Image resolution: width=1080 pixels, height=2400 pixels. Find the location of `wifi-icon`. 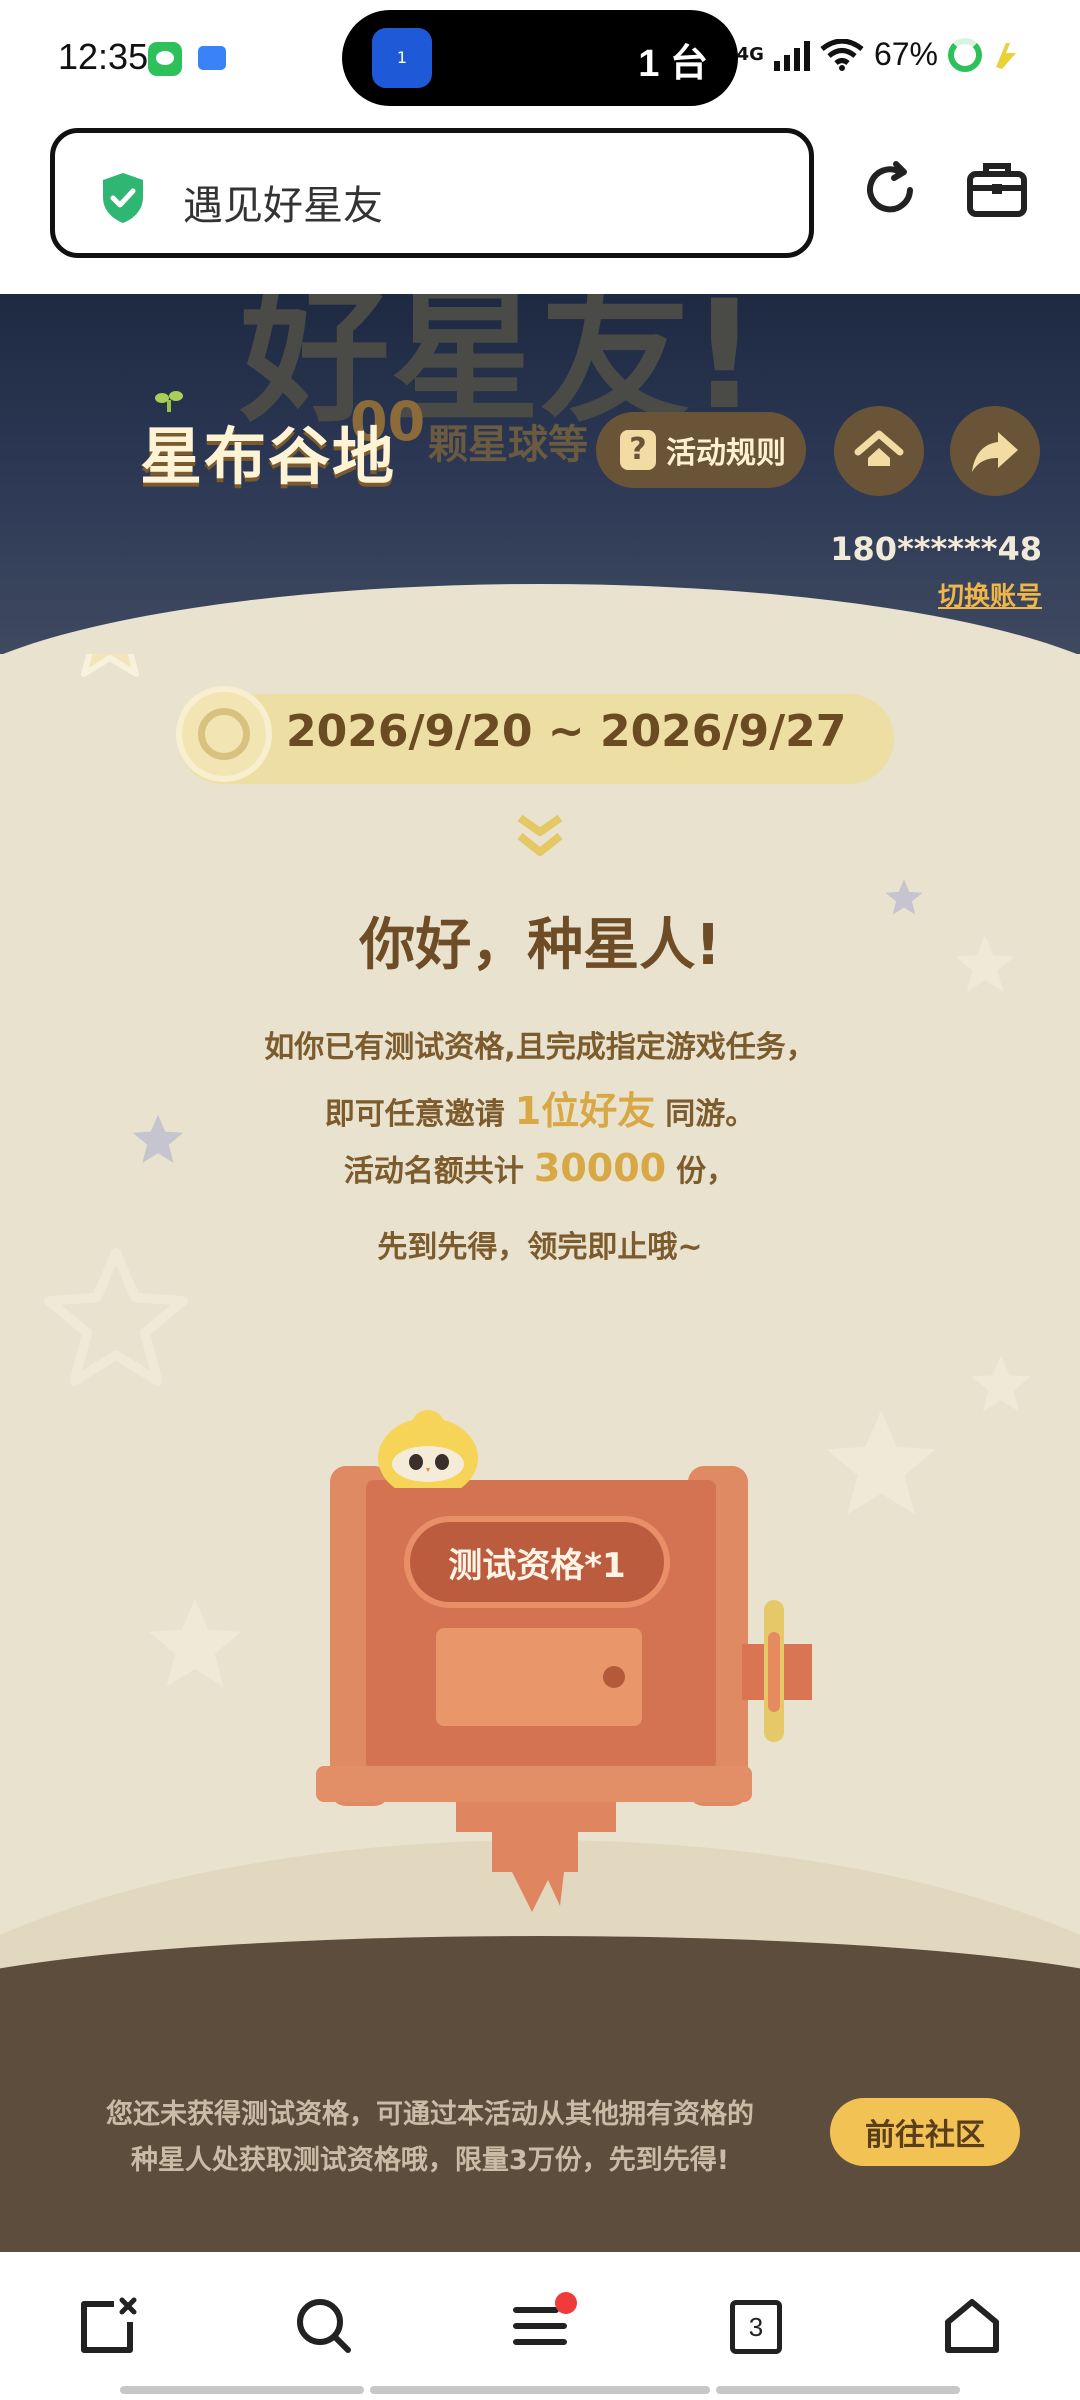

wifi-icon is located at coordinates (842, 54).